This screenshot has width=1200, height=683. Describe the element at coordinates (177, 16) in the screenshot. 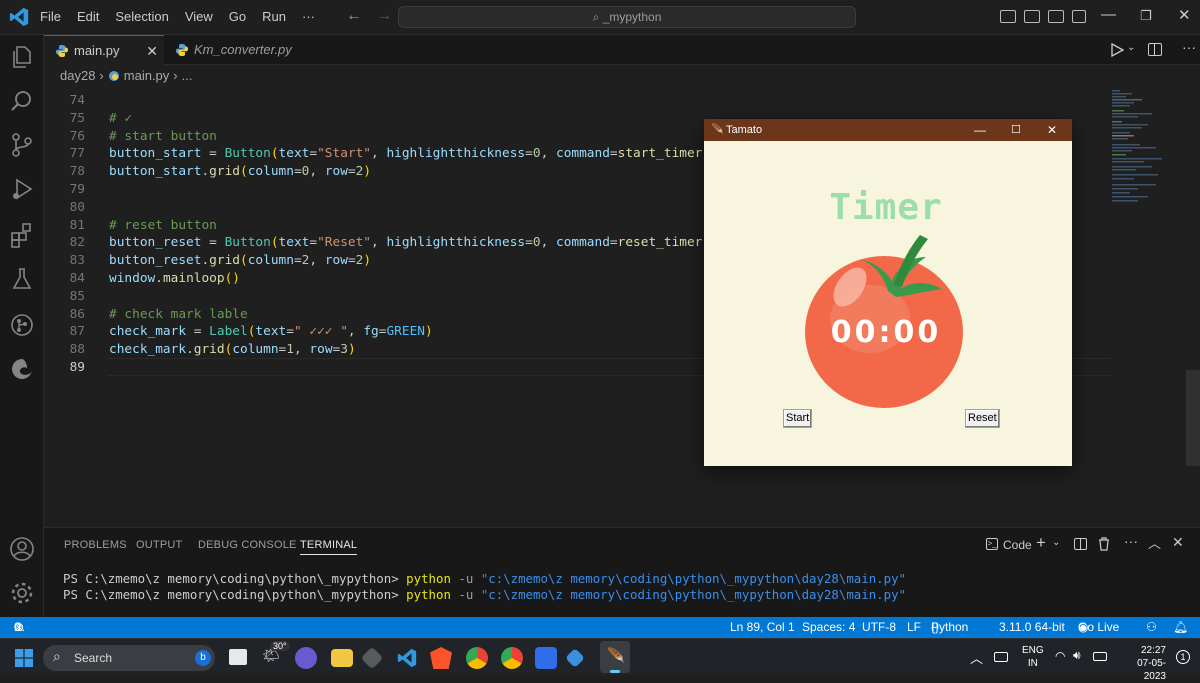

I see `menu-bar: File Edit Selection View Go Run ···` at that location.